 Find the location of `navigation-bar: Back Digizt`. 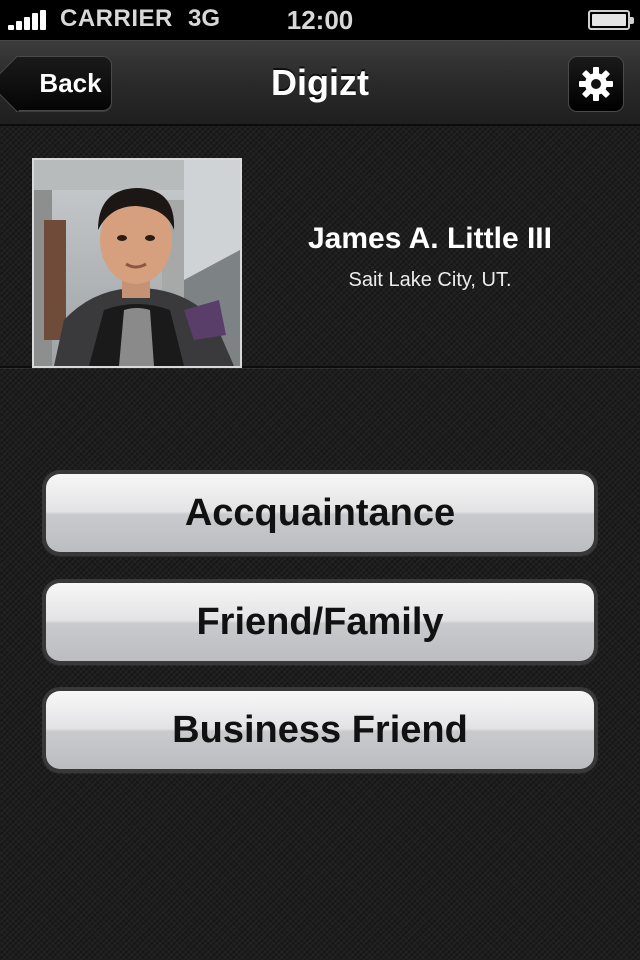

navigation-bar: Back Digizt is located at coordinates (320, 83).